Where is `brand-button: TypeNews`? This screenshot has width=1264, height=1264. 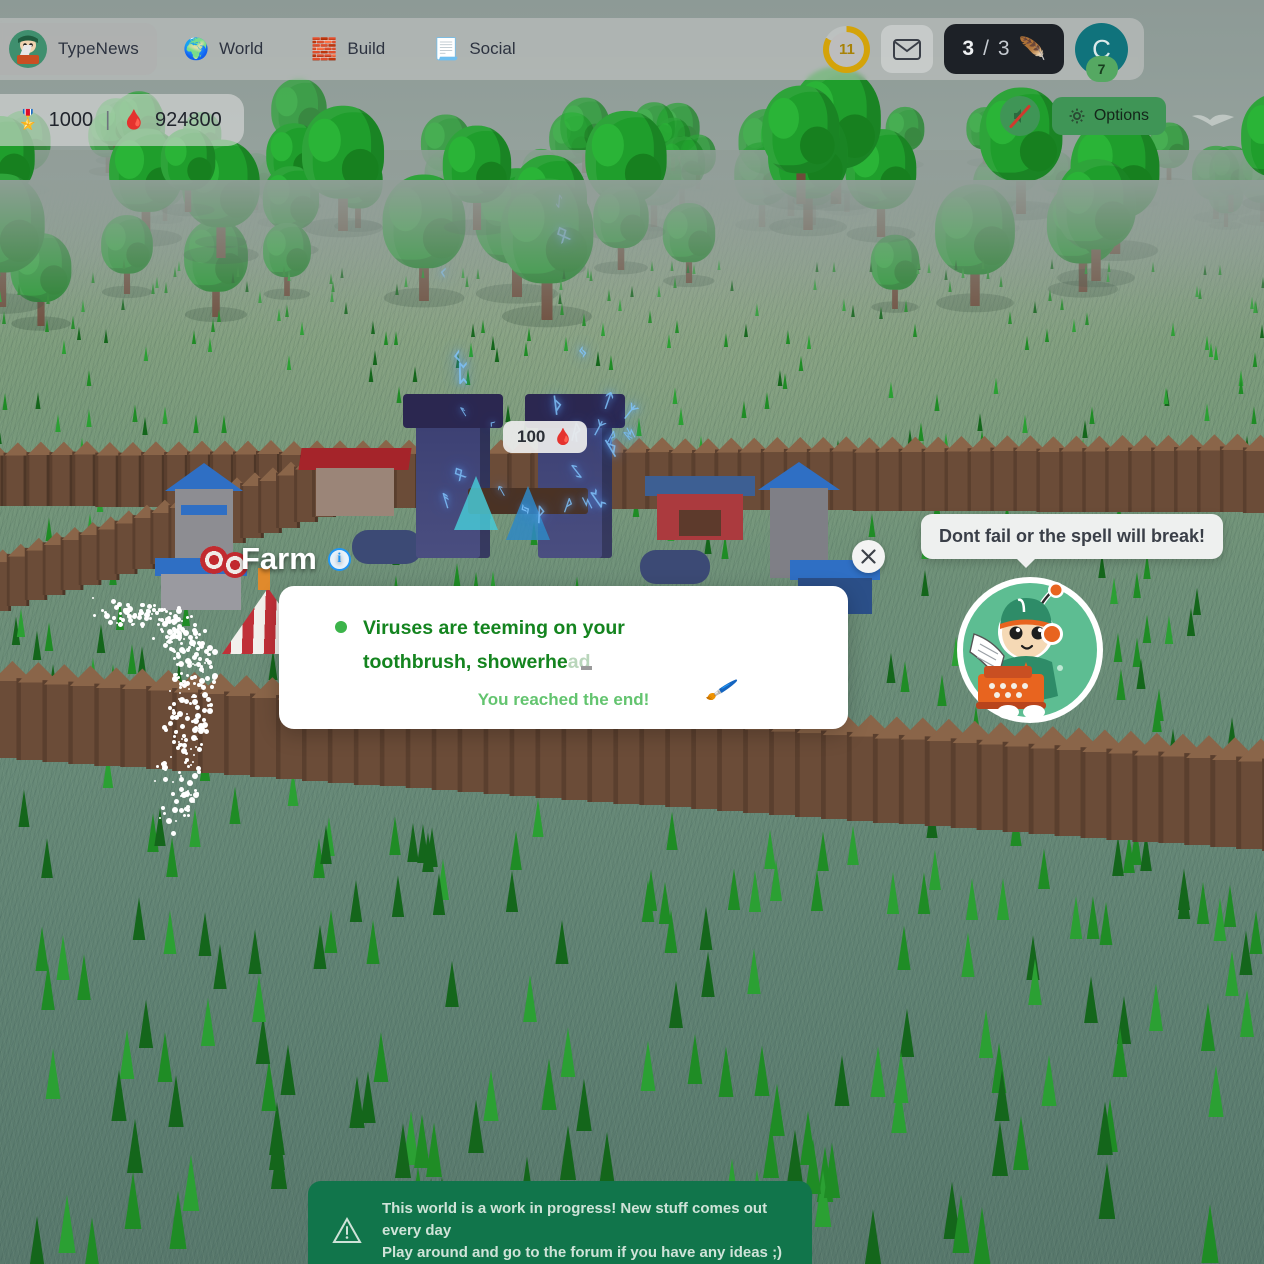 brand-button: TypeNews is located at coordinates (78, 49).